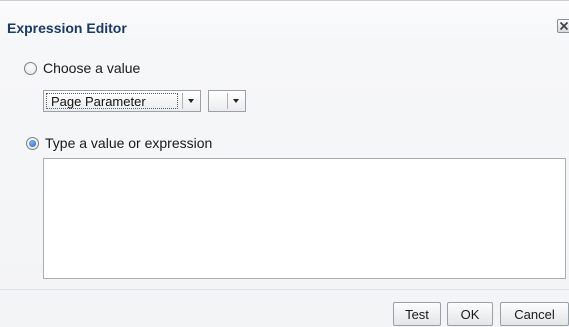 This screenshot has height=327, width=569. Describe the element at coordinates (30, 68) in the screenshot. I see `choose-value-radio` at that location.